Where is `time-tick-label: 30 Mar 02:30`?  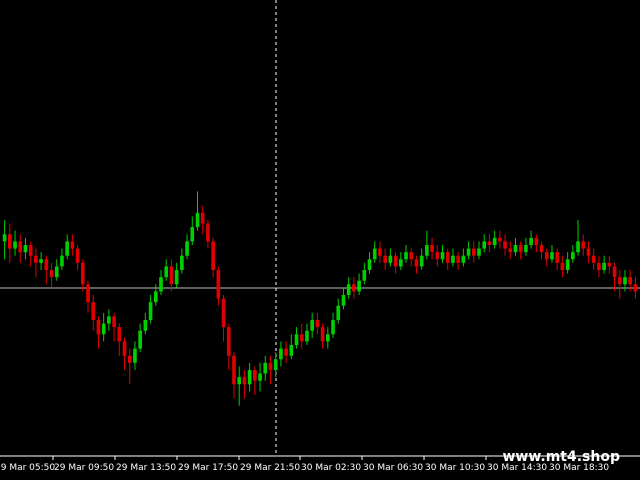 time-tick-label: 30 Mar 02:30 is located at coordinates (331, 468).